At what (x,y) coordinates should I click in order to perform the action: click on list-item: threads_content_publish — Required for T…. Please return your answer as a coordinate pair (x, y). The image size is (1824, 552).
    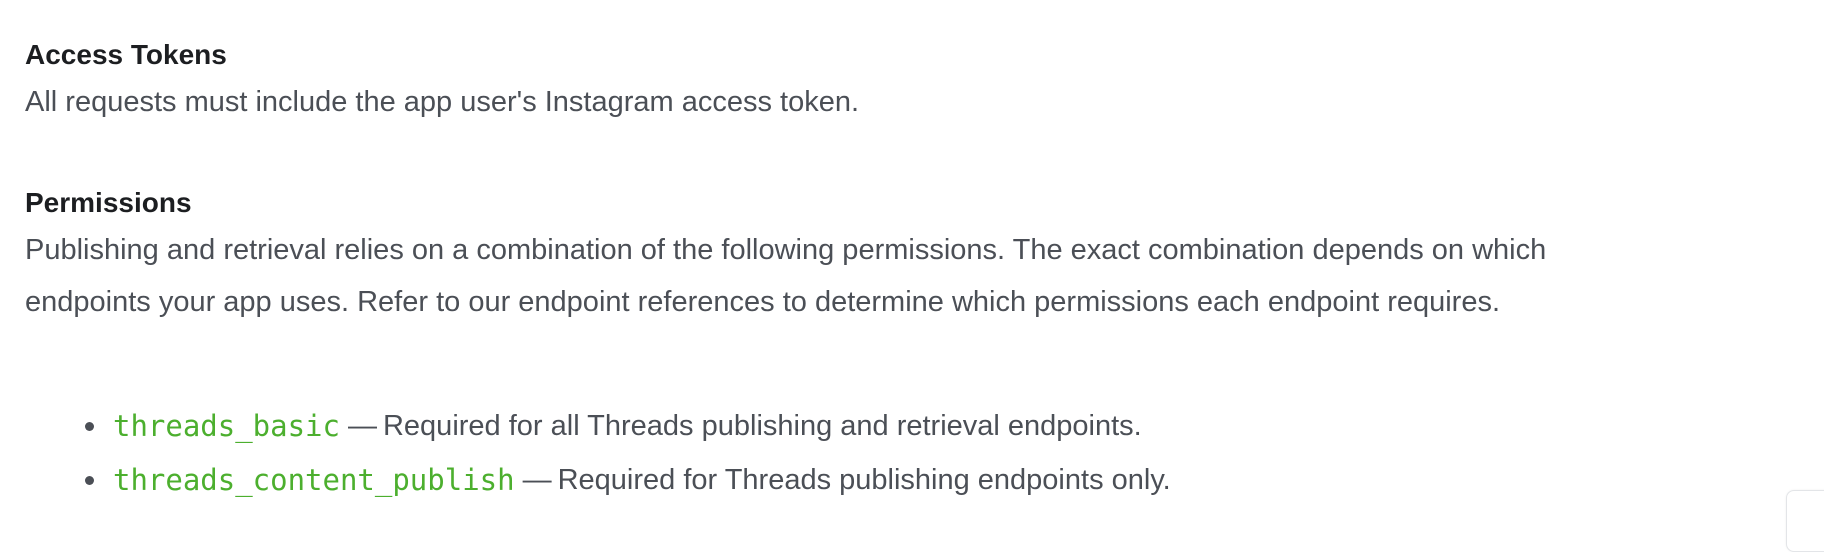
    Looking at the image, I should click on (628, 480).